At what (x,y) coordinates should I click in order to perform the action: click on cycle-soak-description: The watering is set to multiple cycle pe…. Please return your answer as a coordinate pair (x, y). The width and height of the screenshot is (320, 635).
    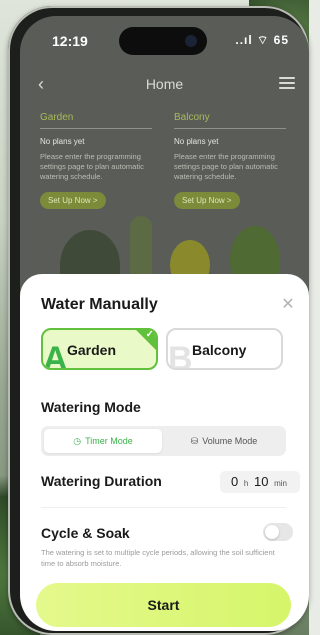
    Looking at the image, I should click on (158, 558).